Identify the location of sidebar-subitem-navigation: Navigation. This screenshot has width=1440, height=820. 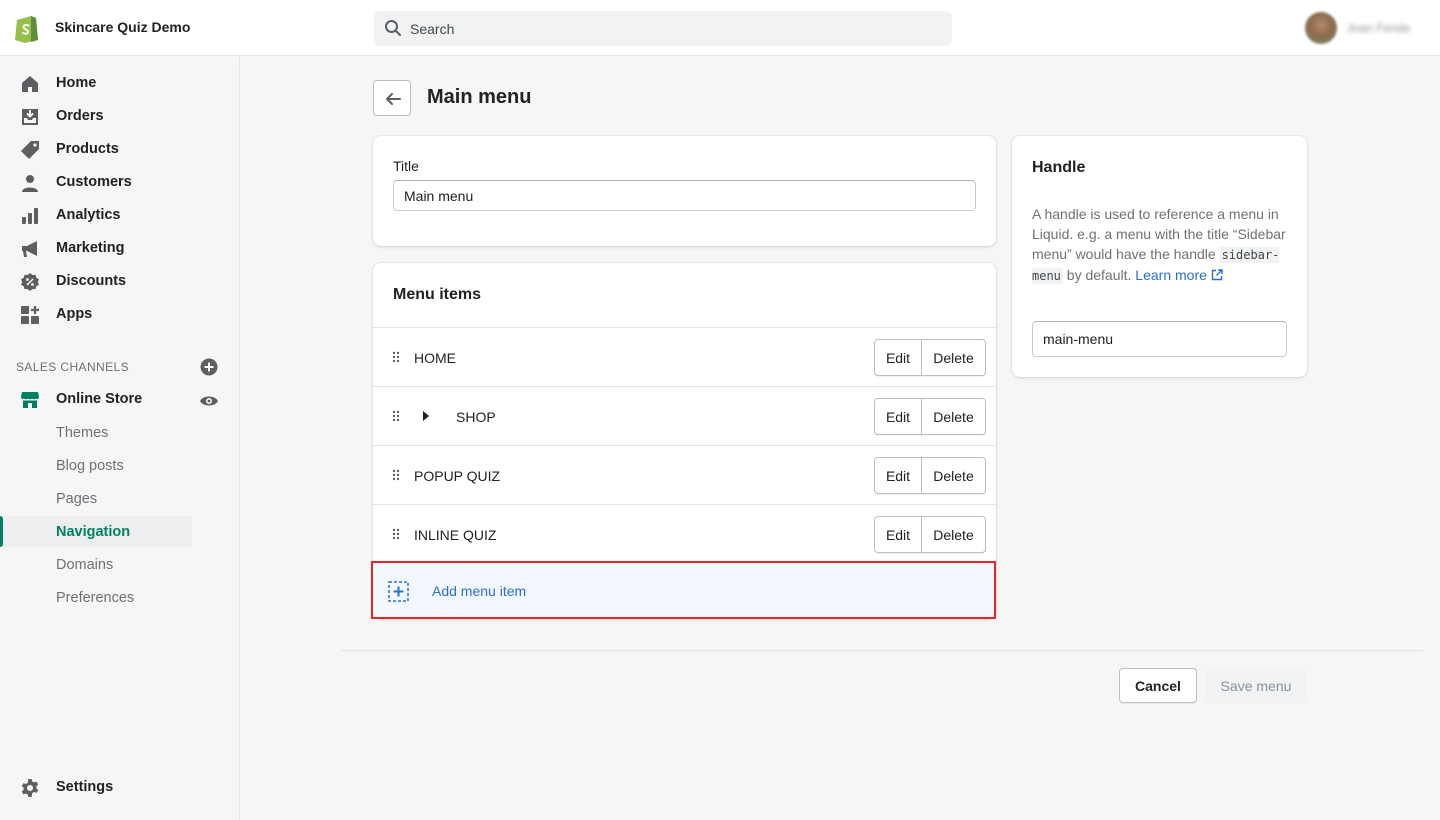
(96, 531).